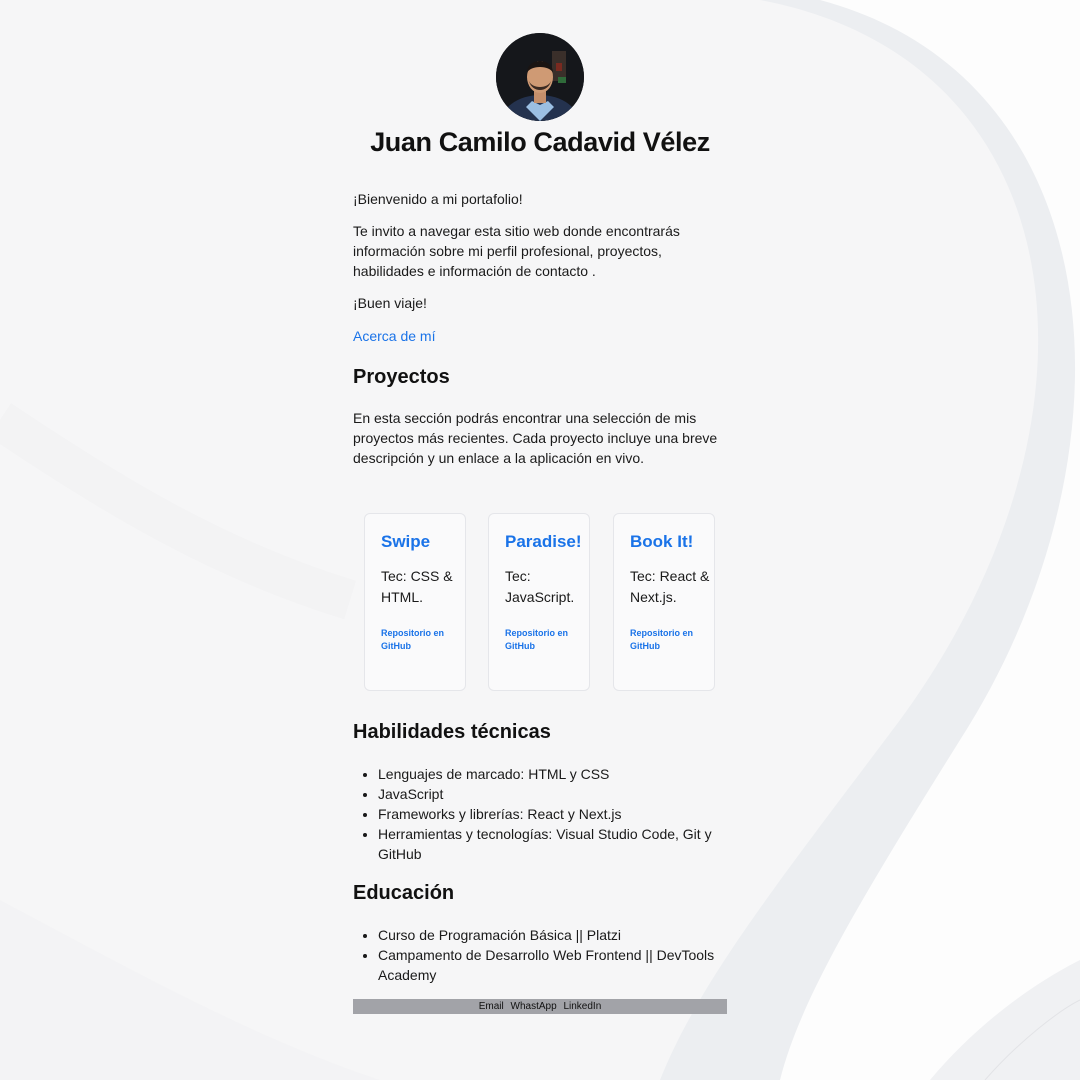  Describe the element at coordinates (390, 303) in the screenshot. I see `farewell-text: ¡Buen viaje!` at that location.